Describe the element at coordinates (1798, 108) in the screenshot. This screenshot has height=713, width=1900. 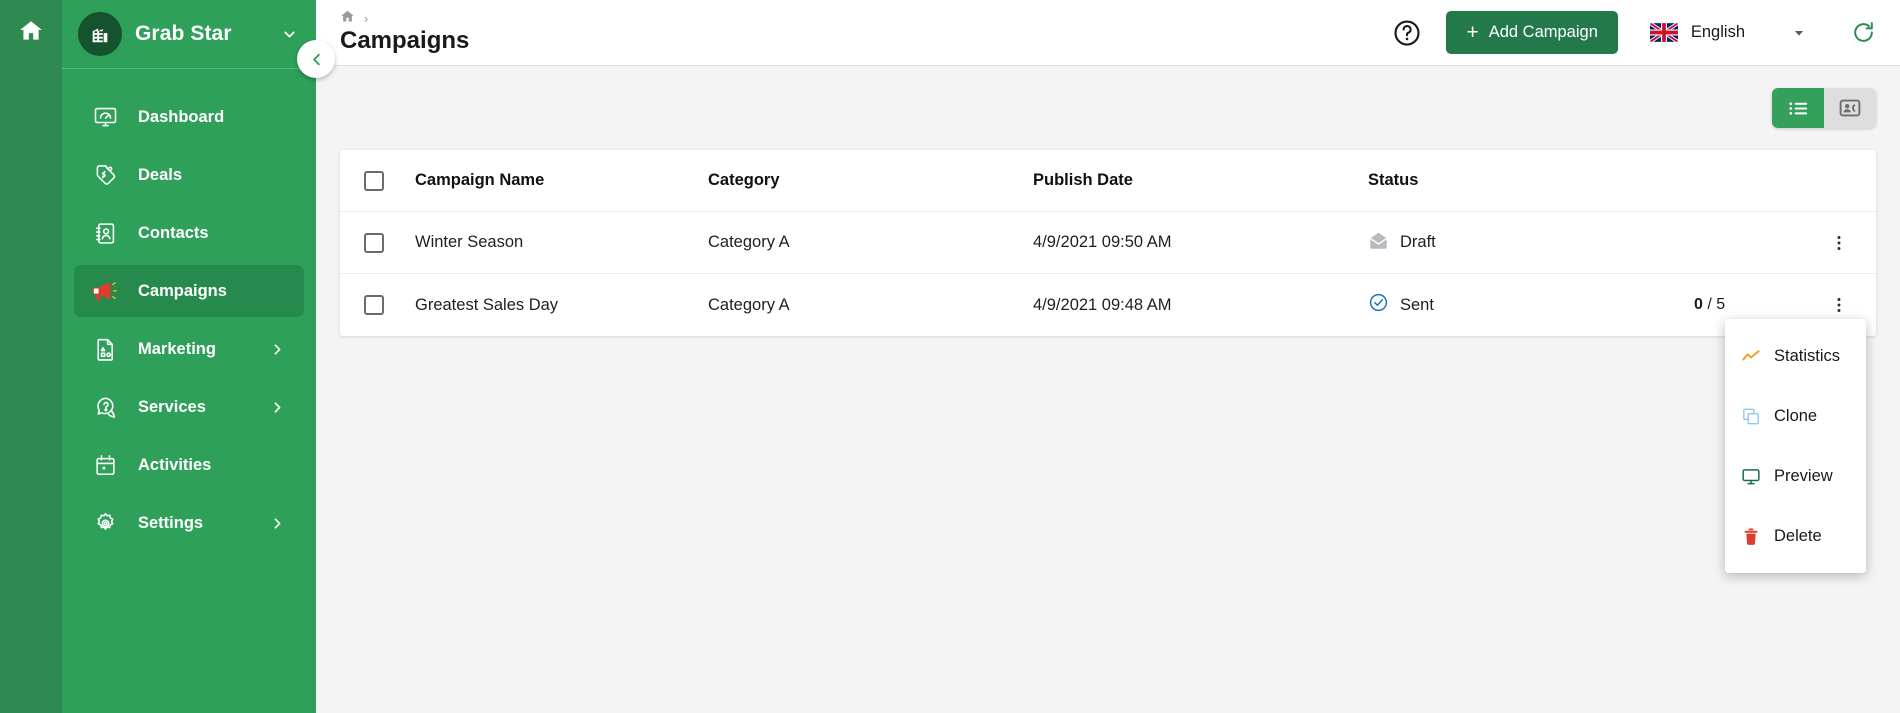
I see `list-view-button` at that location.